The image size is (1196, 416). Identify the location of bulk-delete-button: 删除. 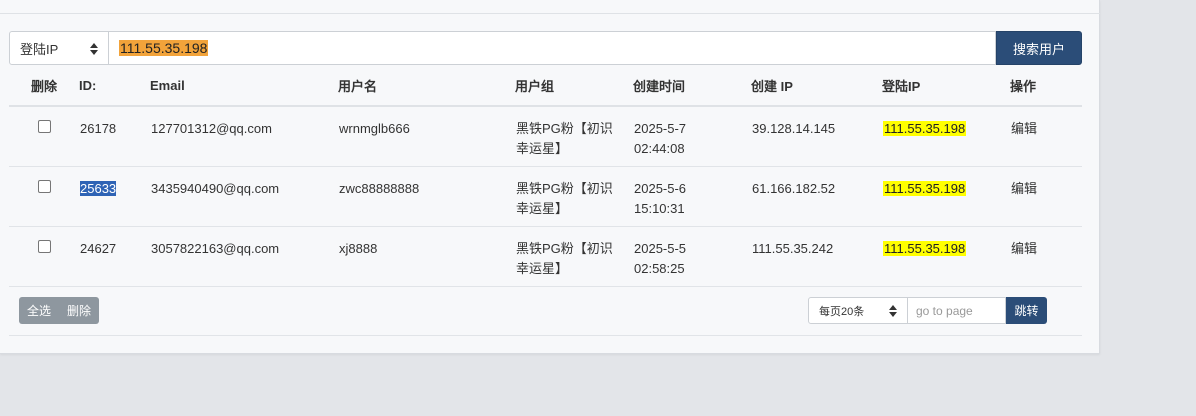
(79, 310).